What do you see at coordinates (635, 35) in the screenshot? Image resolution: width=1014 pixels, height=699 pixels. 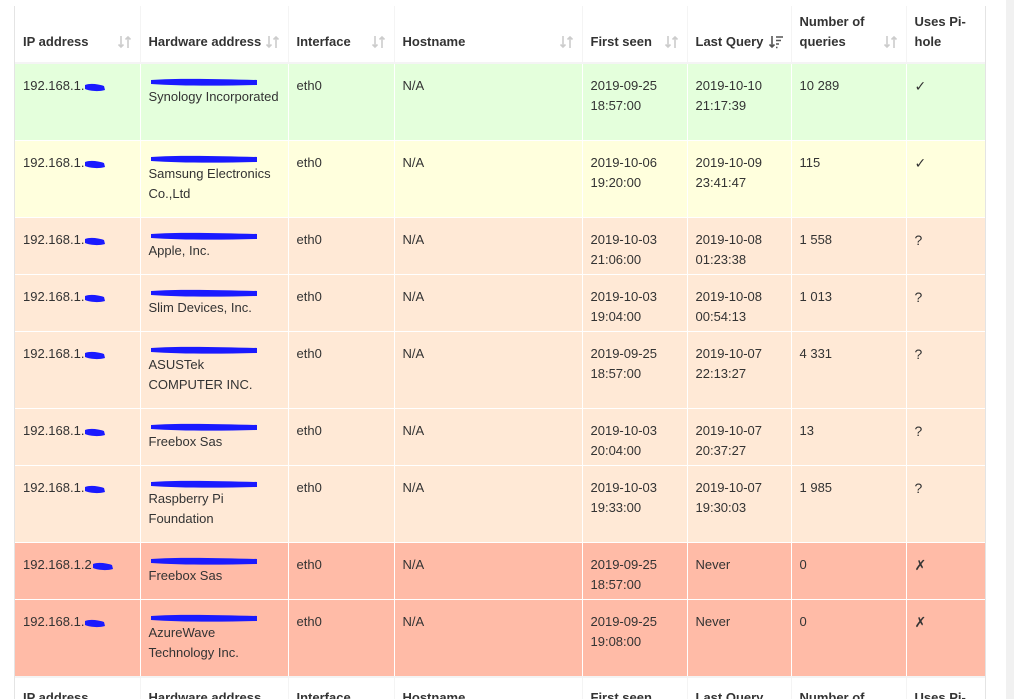 I see `column-header-first-seen: First seen` at bounding box center [635, 35].